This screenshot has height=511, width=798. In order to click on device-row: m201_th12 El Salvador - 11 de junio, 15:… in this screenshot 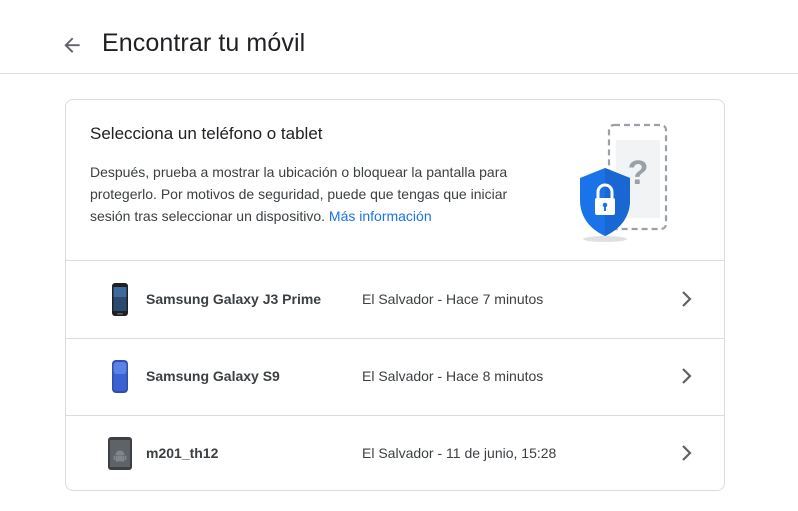, I will do `click(395, 452)`.